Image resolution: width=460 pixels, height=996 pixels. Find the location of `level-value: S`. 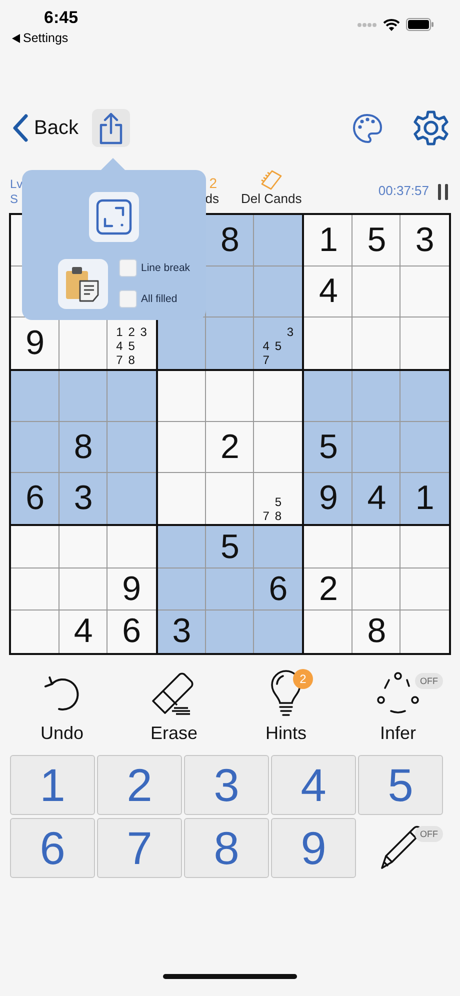

level-value: S is located at coordinates (15, 199).